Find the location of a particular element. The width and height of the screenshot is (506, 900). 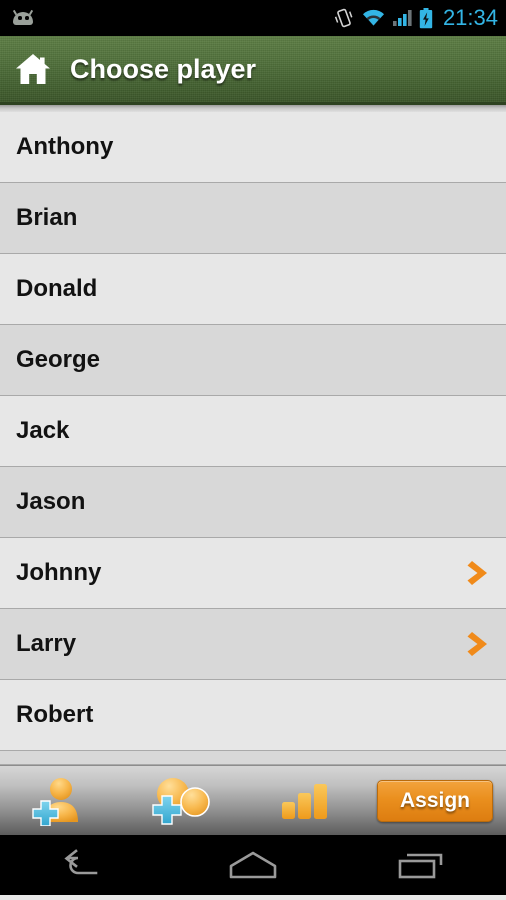

add-group-button is located at coordinates (182, 800).